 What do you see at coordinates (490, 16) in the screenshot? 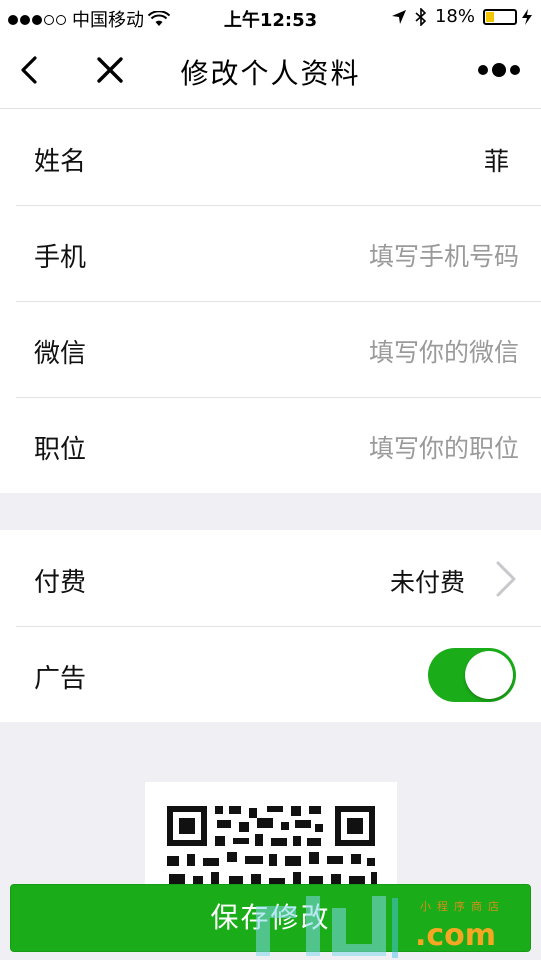
I see `battery-level` at bounding box center [490, 16].